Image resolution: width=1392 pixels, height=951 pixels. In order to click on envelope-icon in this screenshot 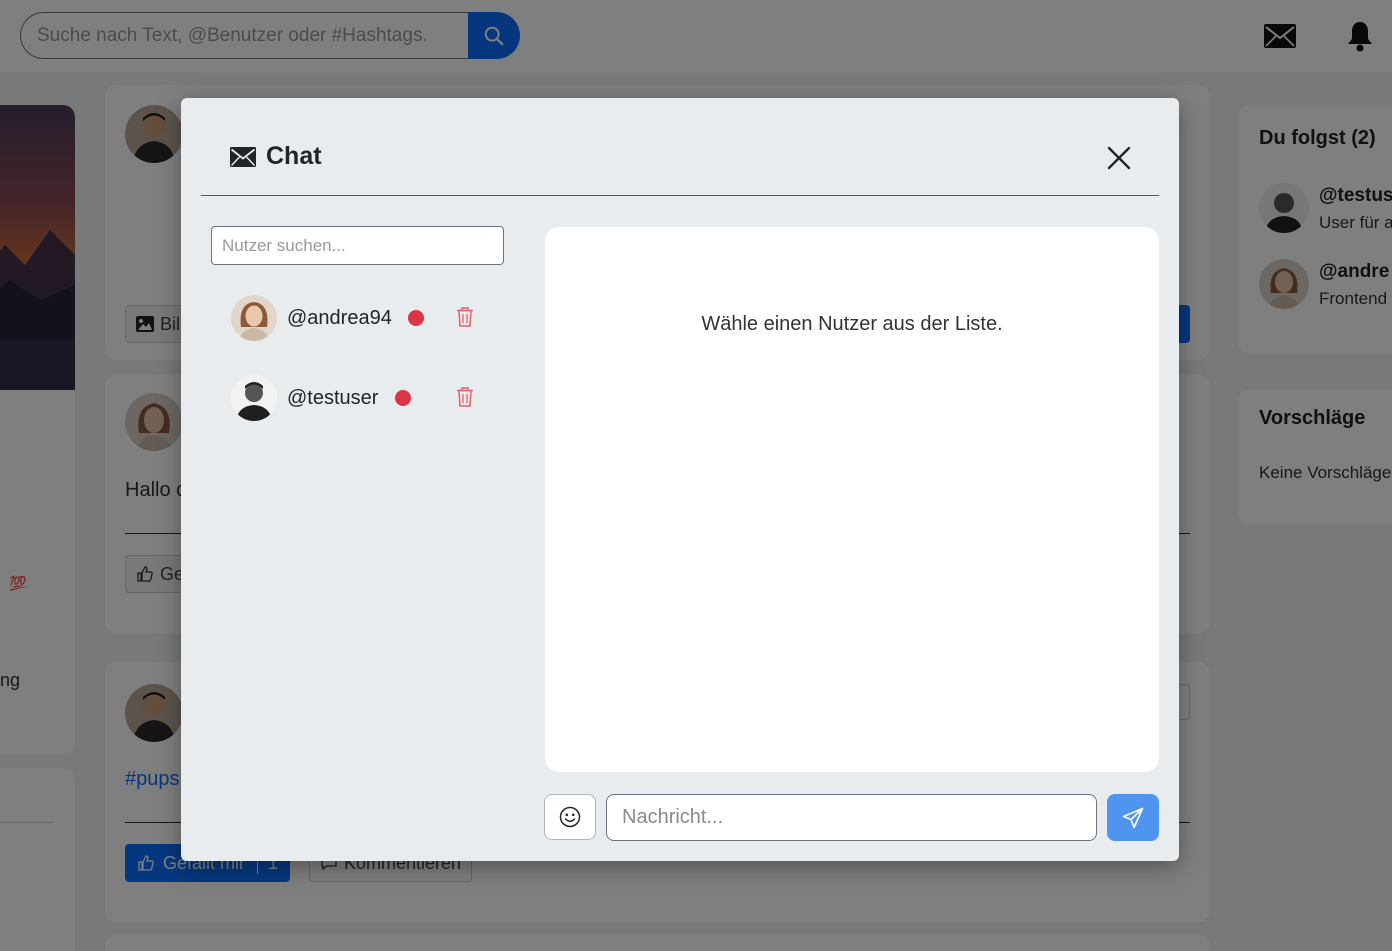, I will do `click(243, 156)`.